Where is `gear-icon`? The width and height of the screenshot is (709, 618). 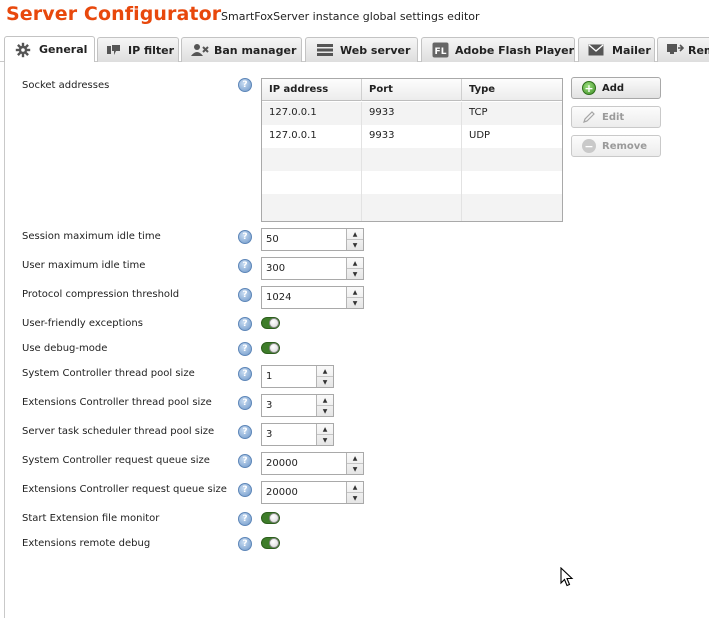 gear-icon is located at coordinates (24, 49).